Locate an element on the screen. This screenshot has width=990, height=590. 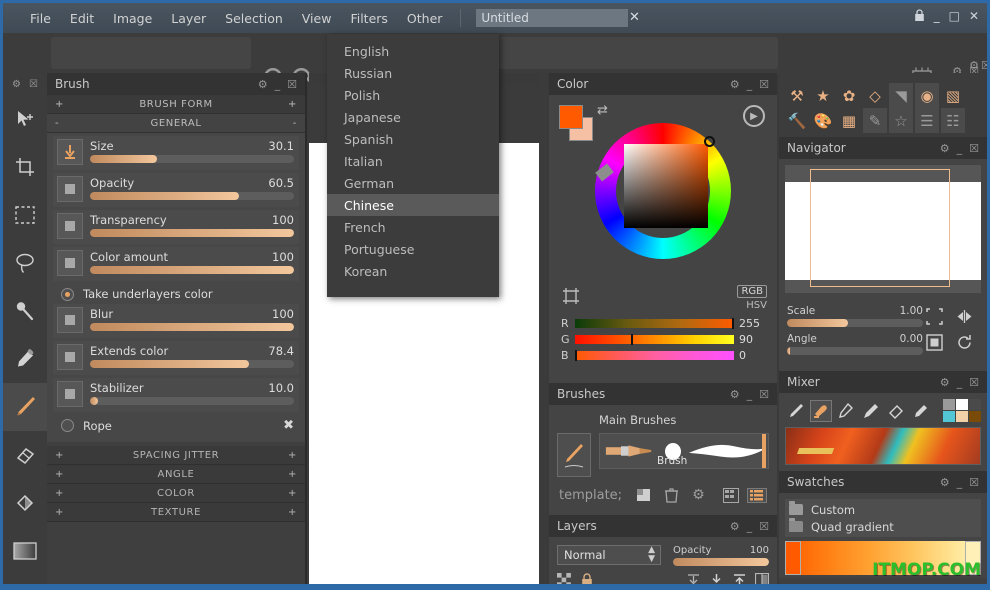
menu-image: Image is located at coordinates (132, 18).